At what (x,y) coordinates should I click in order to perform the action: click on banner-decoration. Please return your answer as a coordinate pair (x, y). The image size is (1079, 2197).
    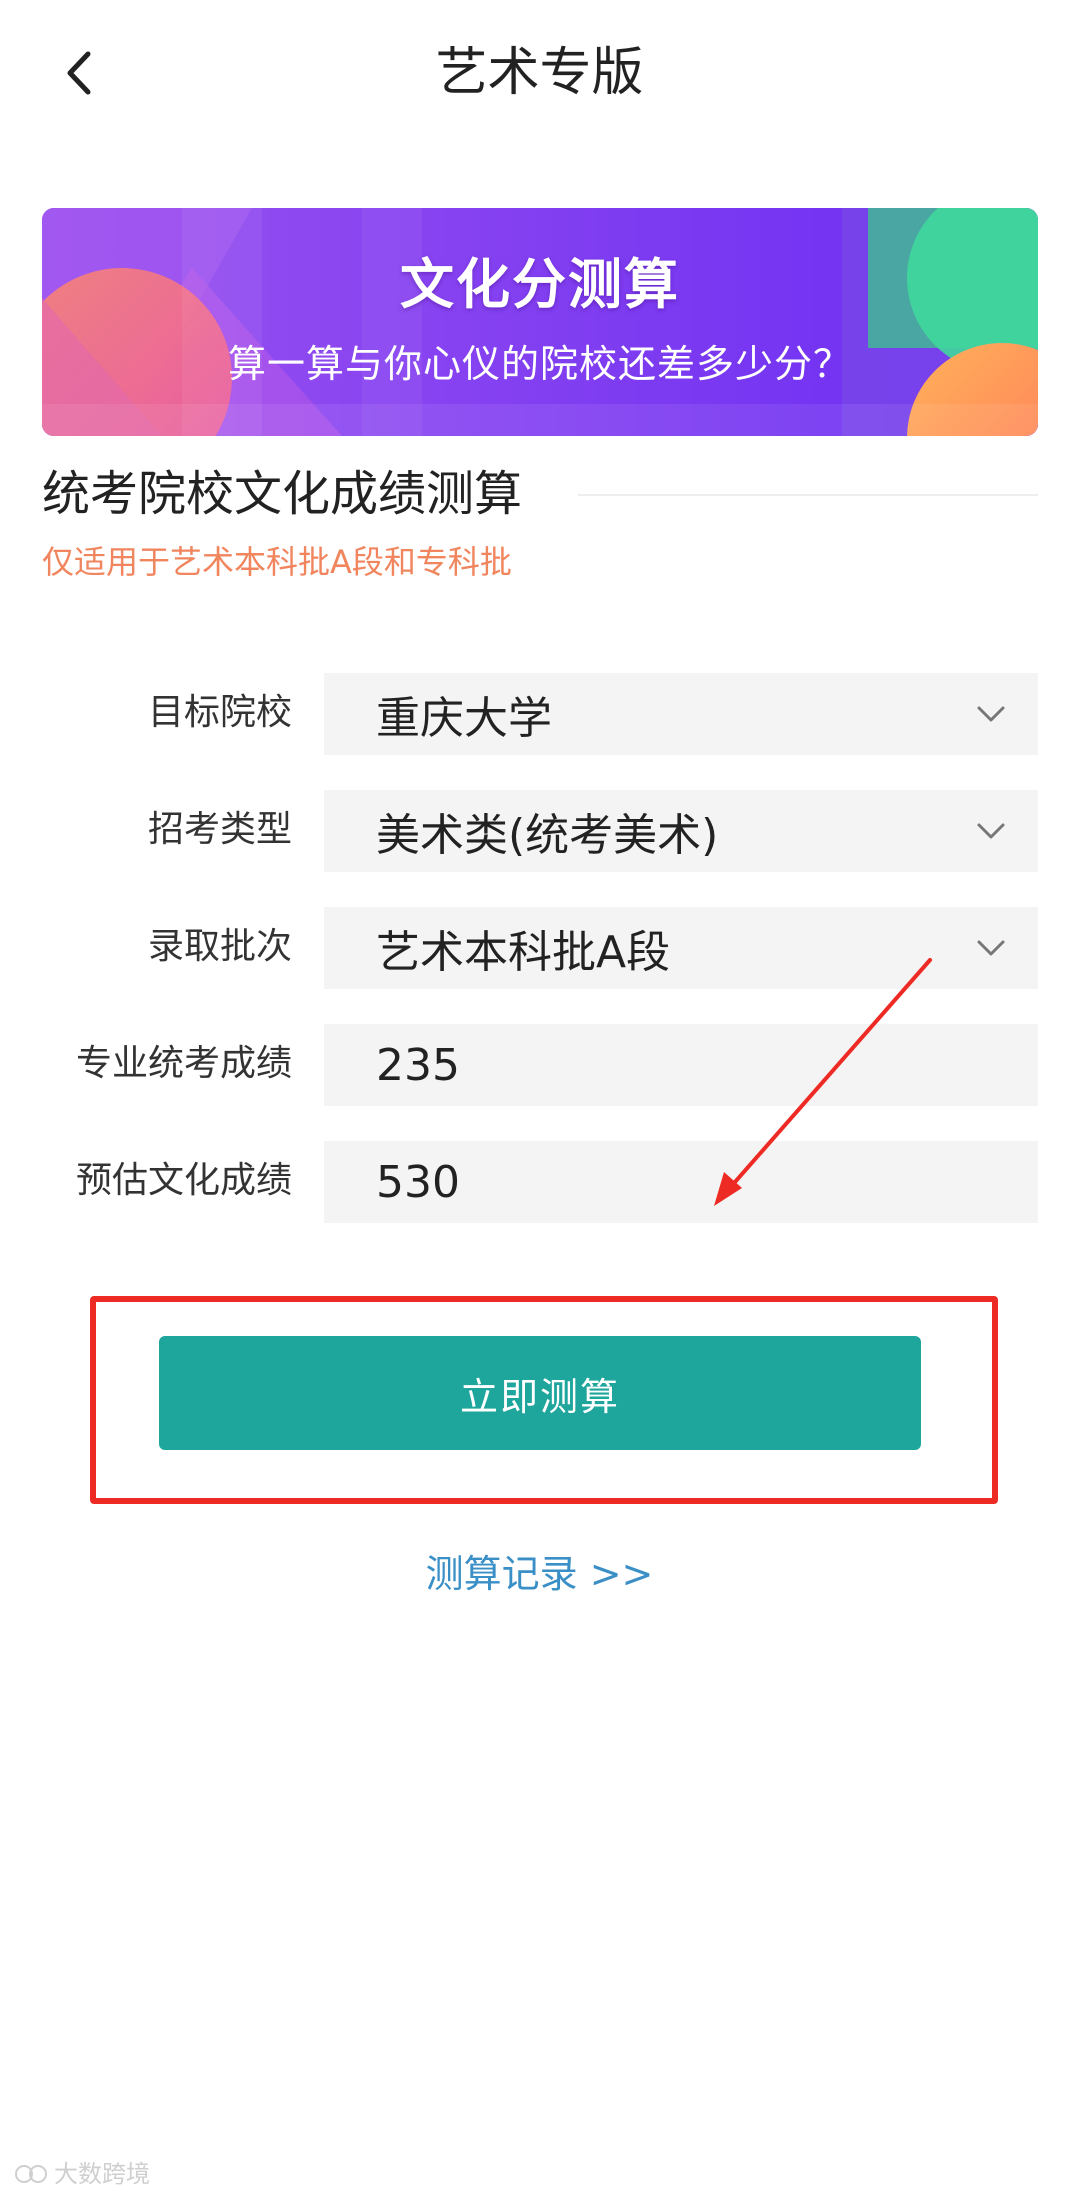
    Looking at the image, I should click on (540, 322).